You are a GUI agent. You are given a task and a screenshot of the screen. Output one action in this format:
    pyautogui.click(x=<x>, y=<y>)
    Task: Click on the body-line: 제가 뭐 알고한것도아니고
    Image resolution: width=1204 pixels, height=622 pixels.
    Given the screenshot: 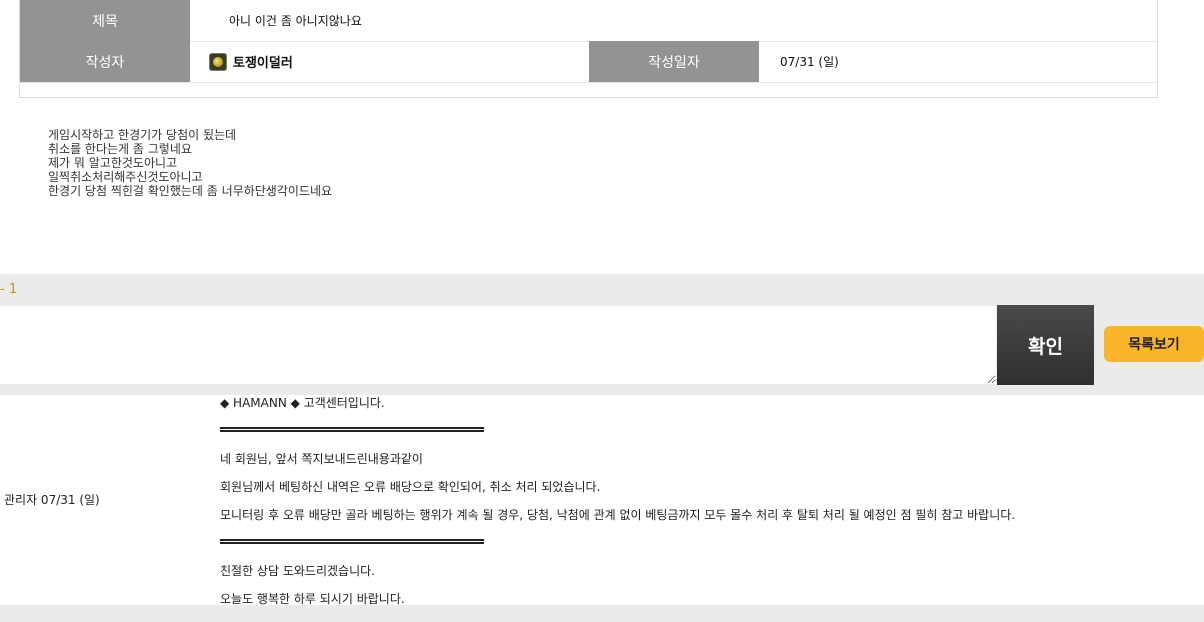 What is the action you would take?
    pyautogui.click(x=113, y=163)
    